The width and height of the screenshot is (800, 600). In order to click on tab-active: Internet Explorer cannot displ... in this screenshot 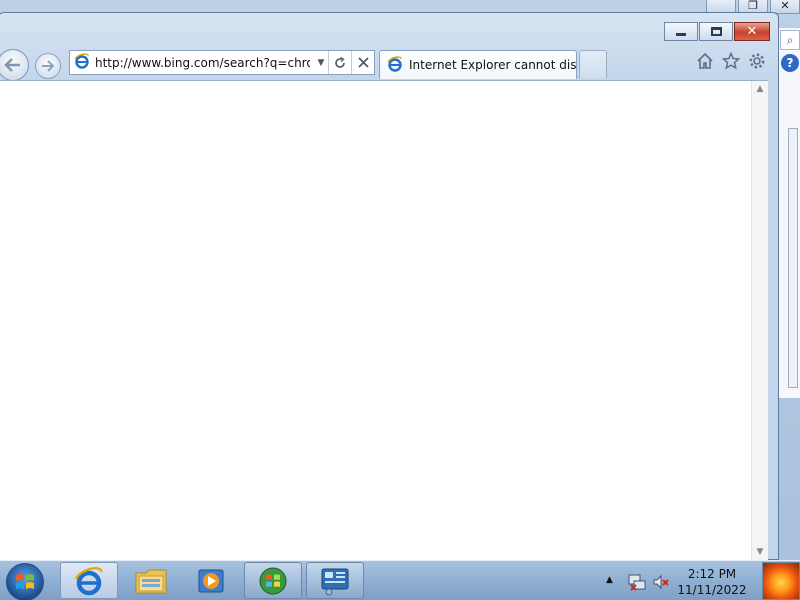, I will do `click(478, 64)`.